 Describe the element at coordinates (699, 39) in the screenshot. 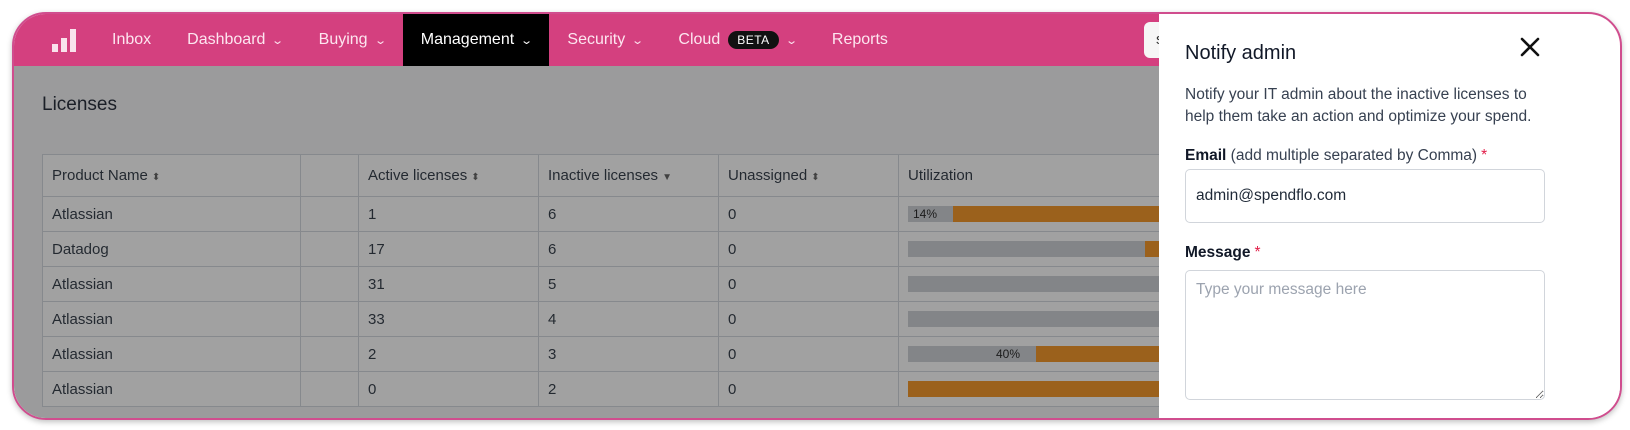

I see `nav-label: Cloud` at that location.